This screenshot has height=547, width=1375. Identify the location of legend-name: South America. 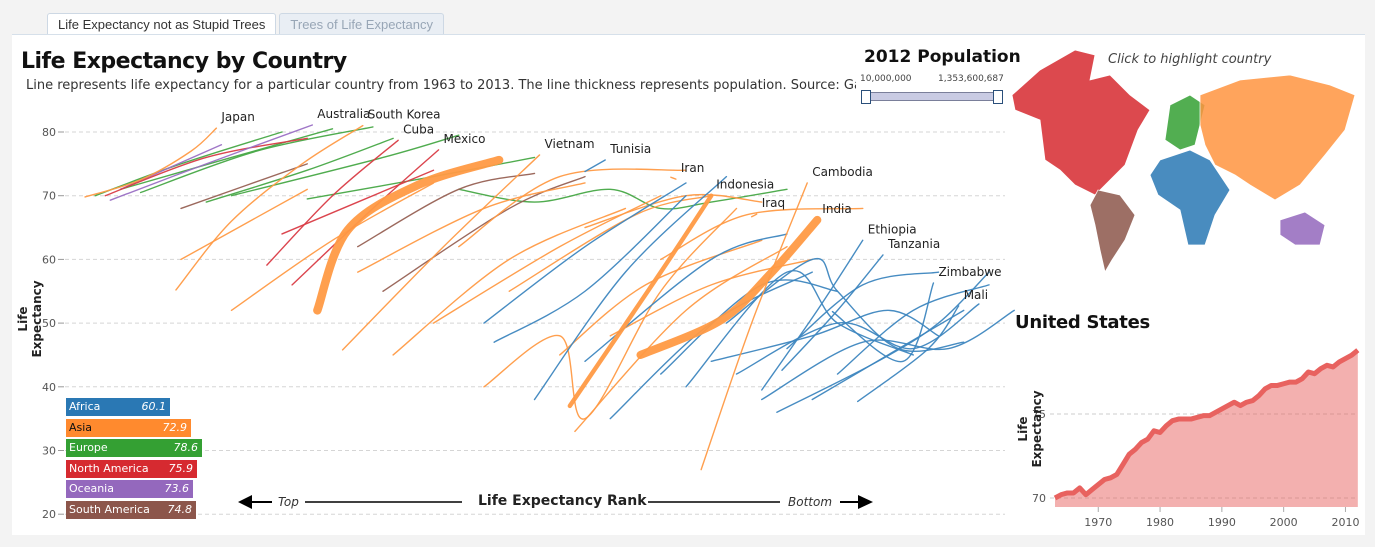
(109, 509).